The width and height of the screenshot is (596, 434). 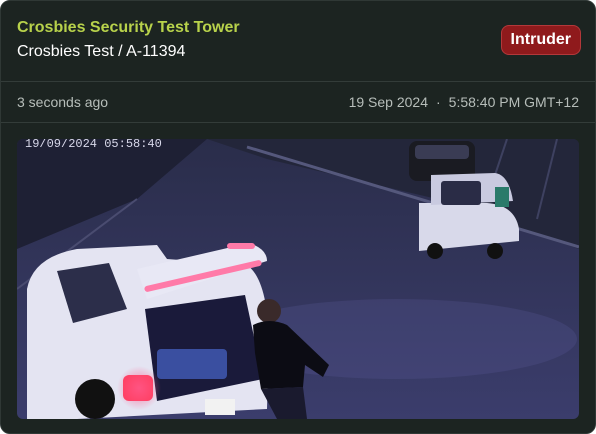 I want to click on site-title: Crosbies Security Test Tower, so click(x=128, y=28).